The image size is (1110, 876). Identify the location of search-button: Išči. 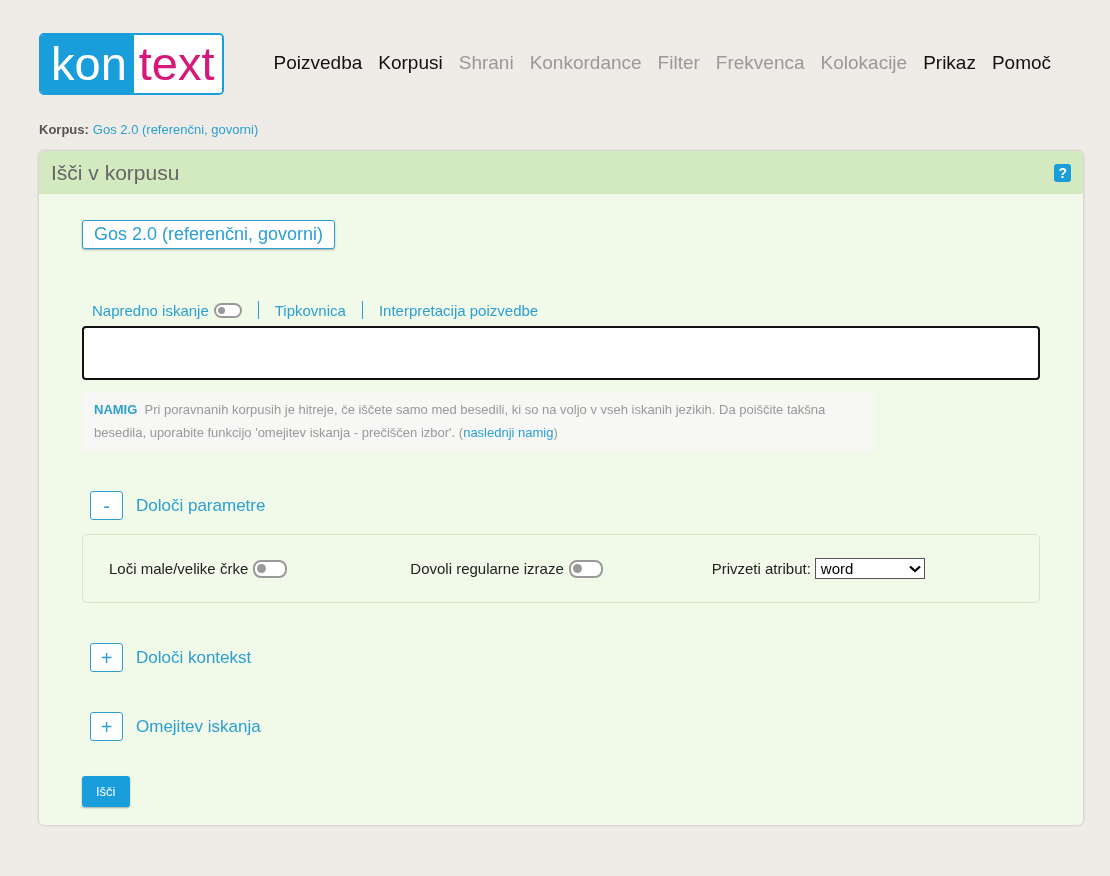
(106, 791).